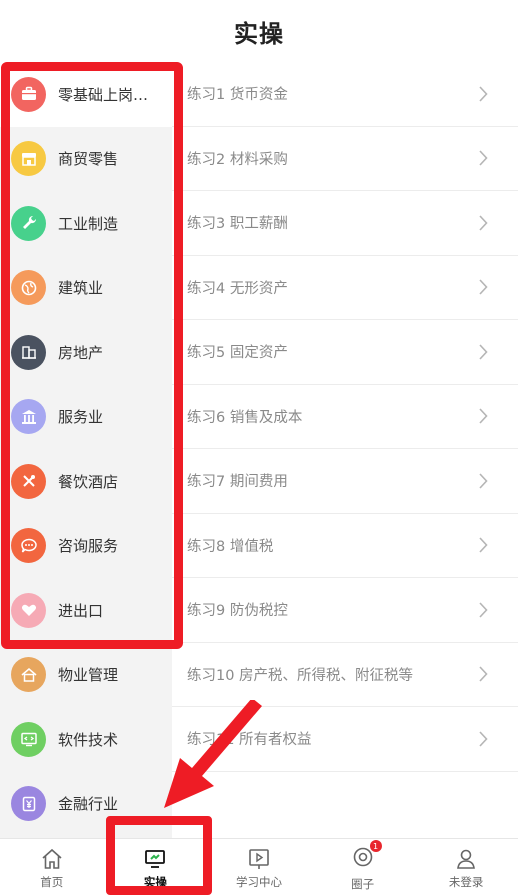  I want to click on circle-icon-wrap: 1, so click(366, 857).